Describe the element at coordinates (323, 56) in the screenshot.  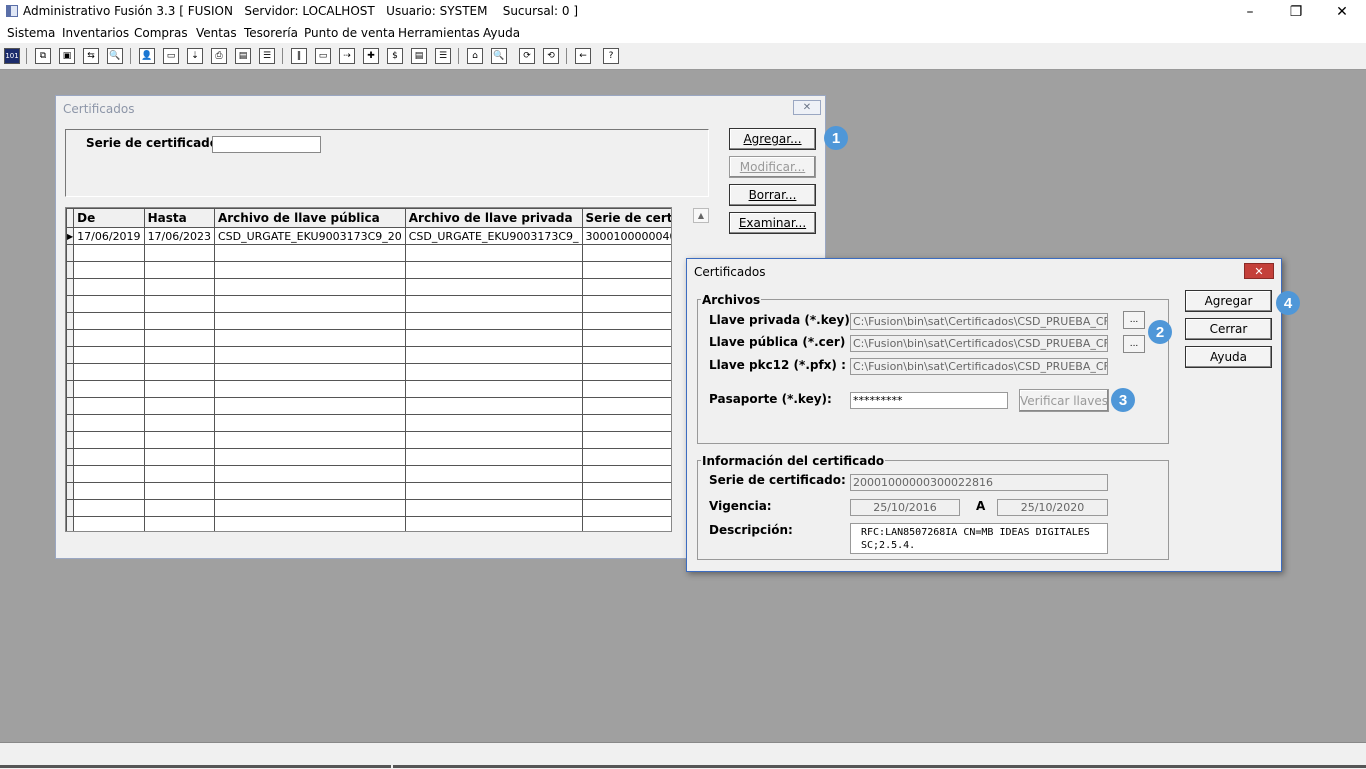
I see `box-icon: ▭` at that location.